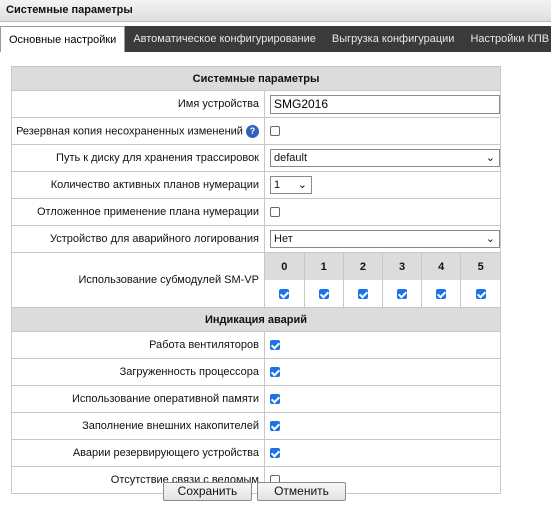 This screenshot has width=551, height=512. I want to click on crash-log-device-label: Устройство для аварийного логирования, so click(138, 239).